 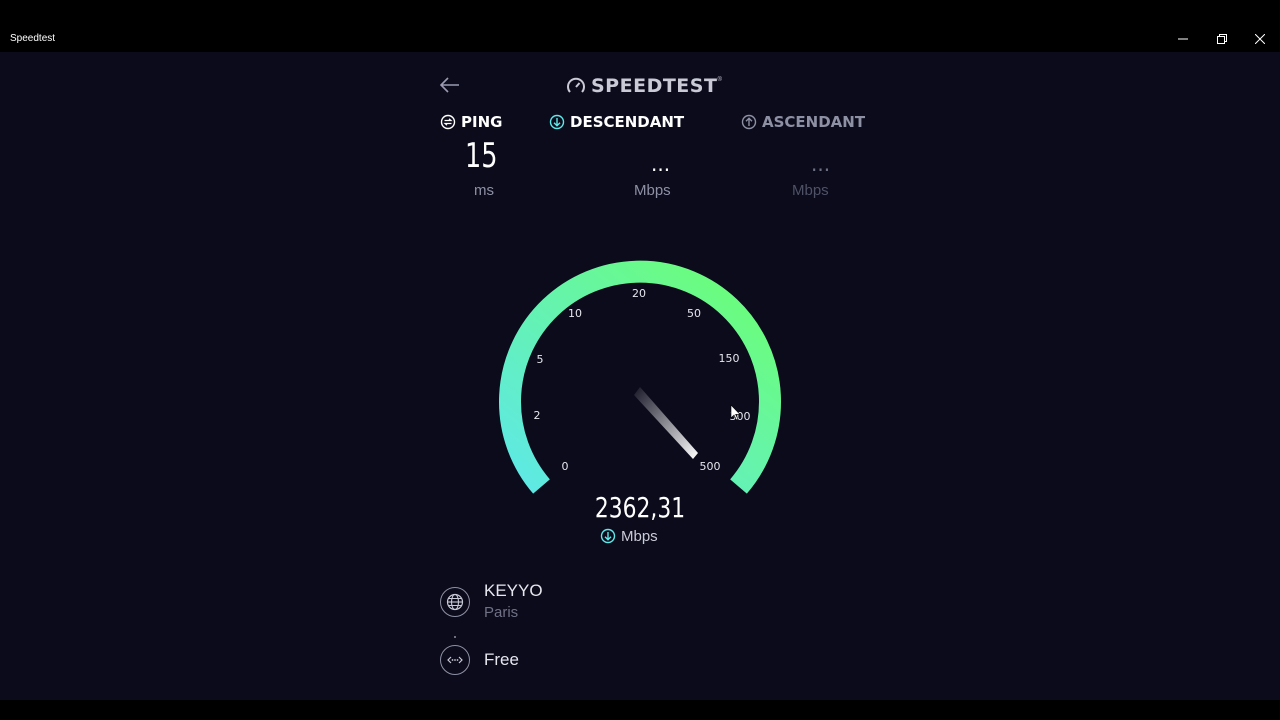 I want to click on bottom-bar, so click(x=640, y=710).